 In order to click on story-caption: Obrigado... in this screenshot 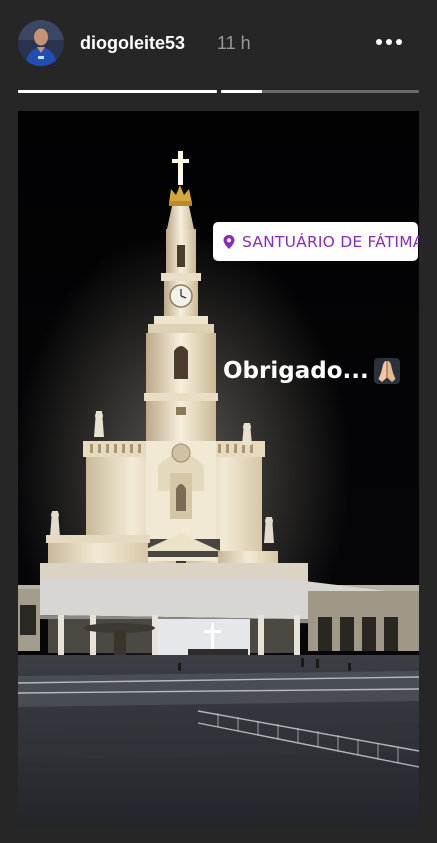, I will do `click(312, 371)`.